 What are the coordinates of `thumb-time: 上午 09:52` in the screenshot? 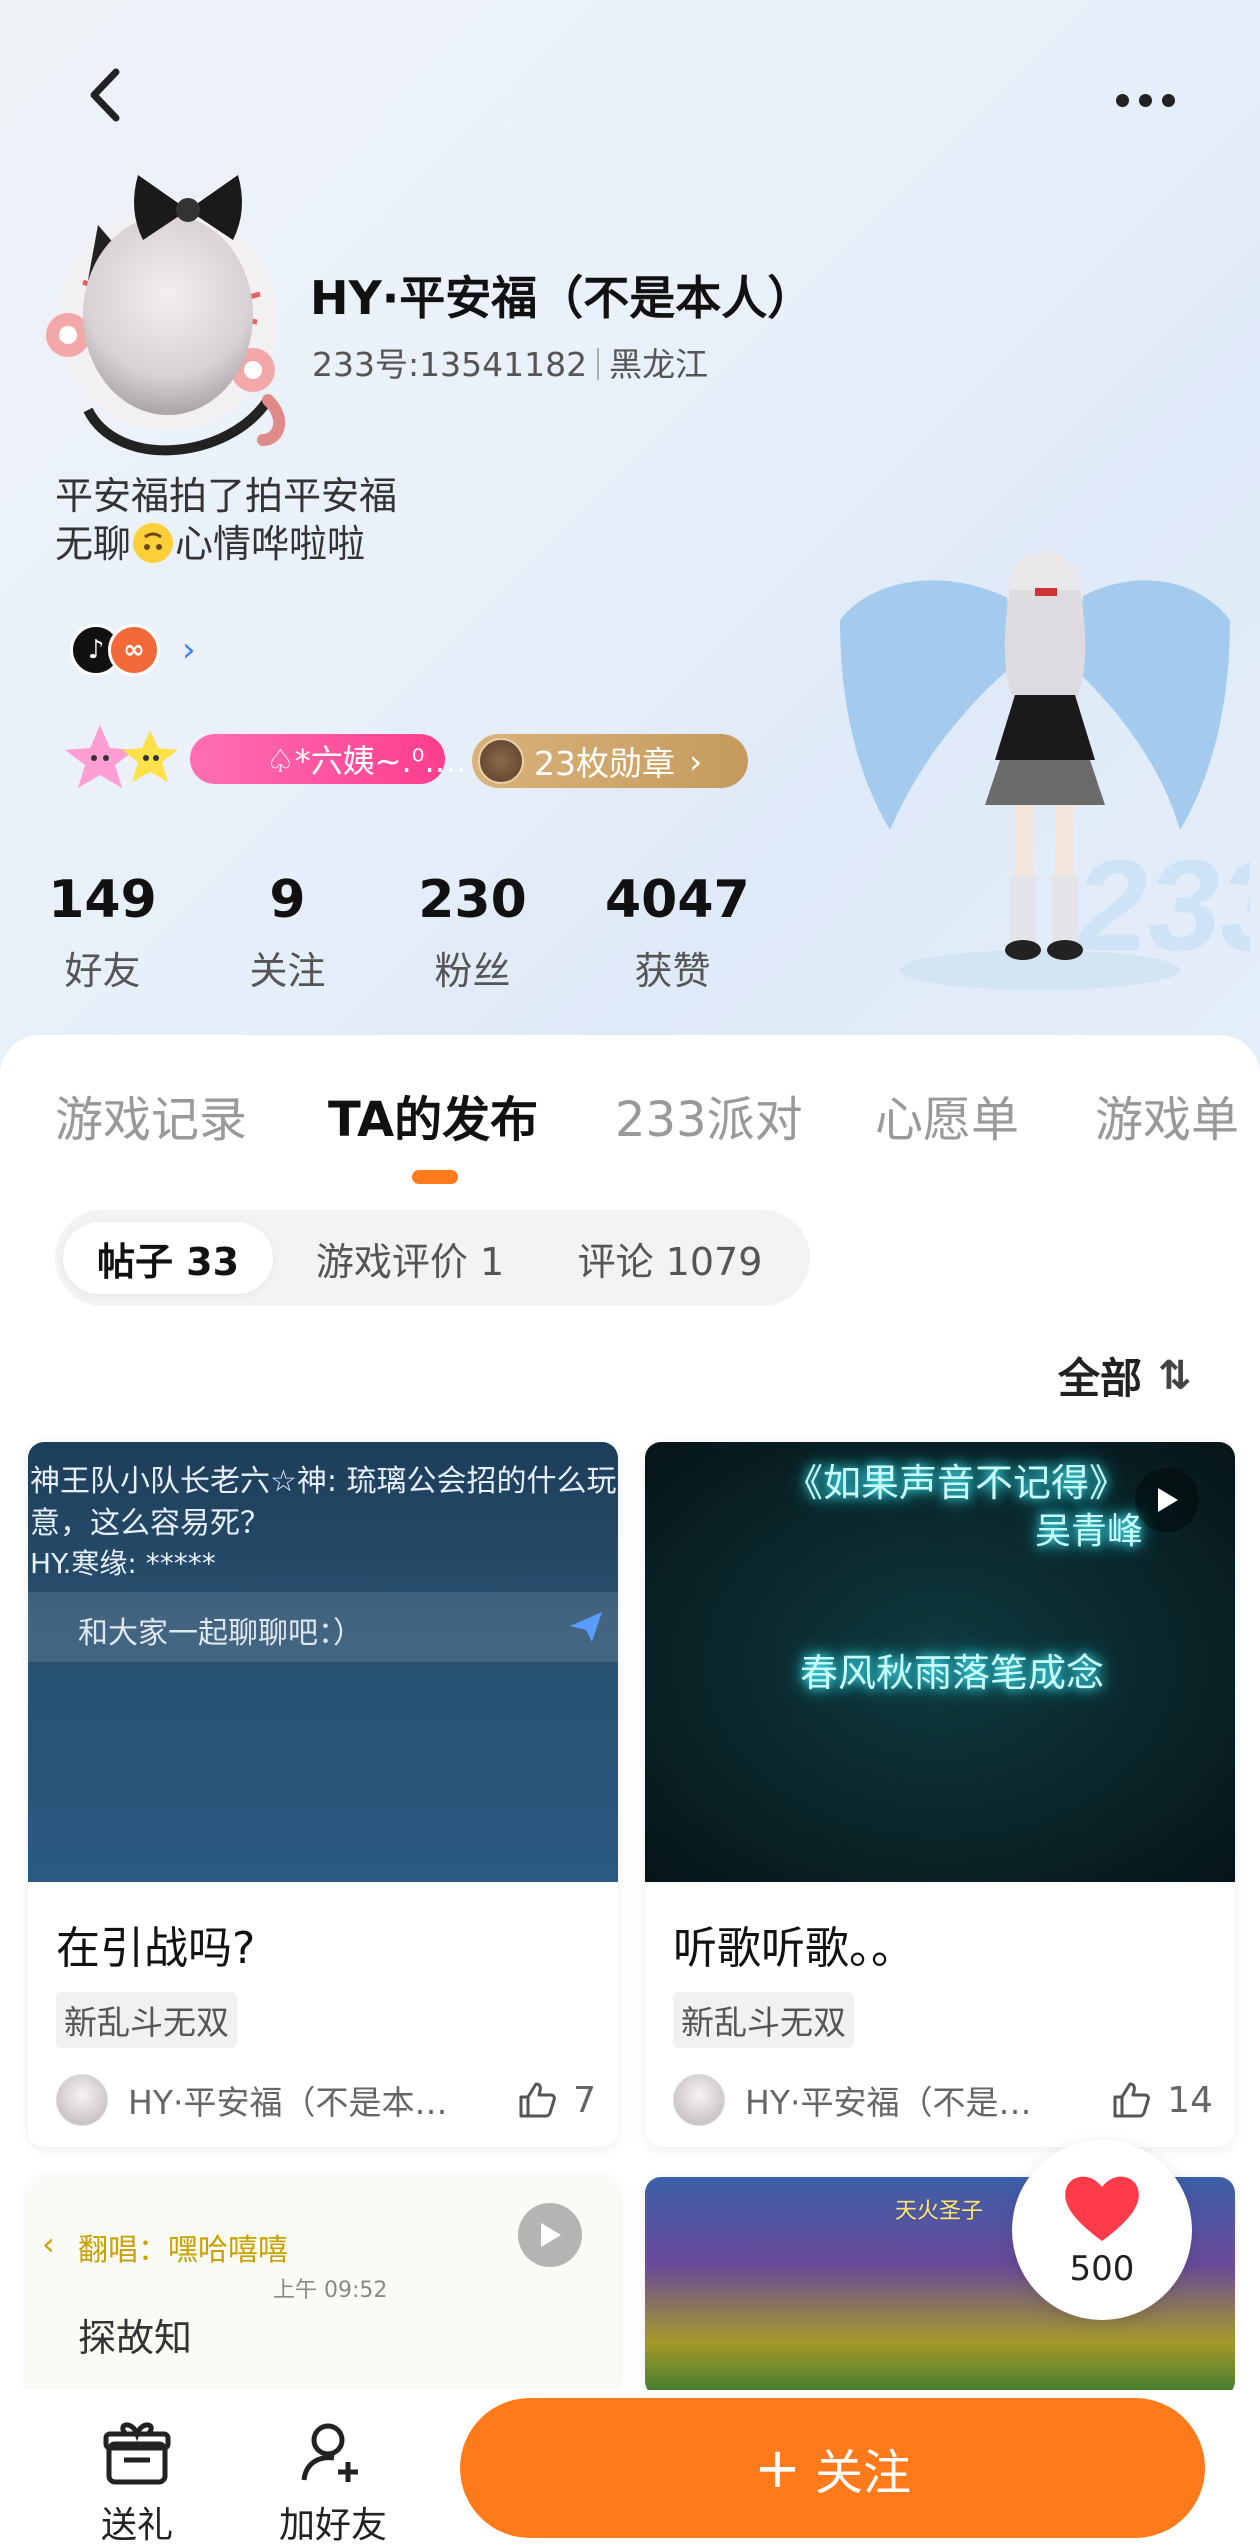 It's located at (330, 2290).